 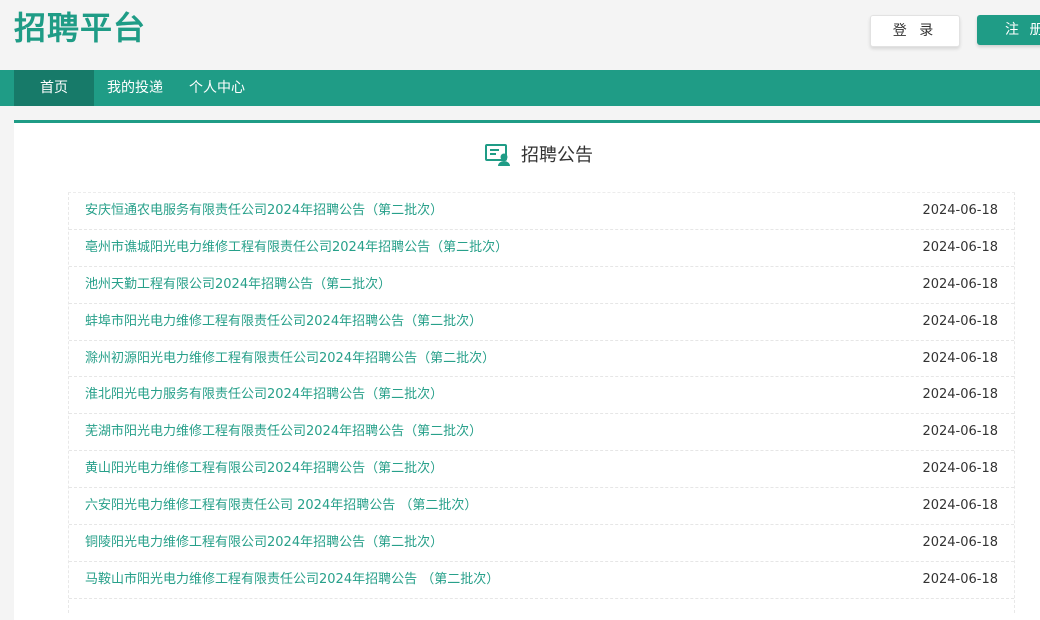 What do you see at coordinates (915, 31) in the screenshot?
I see `login-button: 登 录` at bounding box center [915, 31].